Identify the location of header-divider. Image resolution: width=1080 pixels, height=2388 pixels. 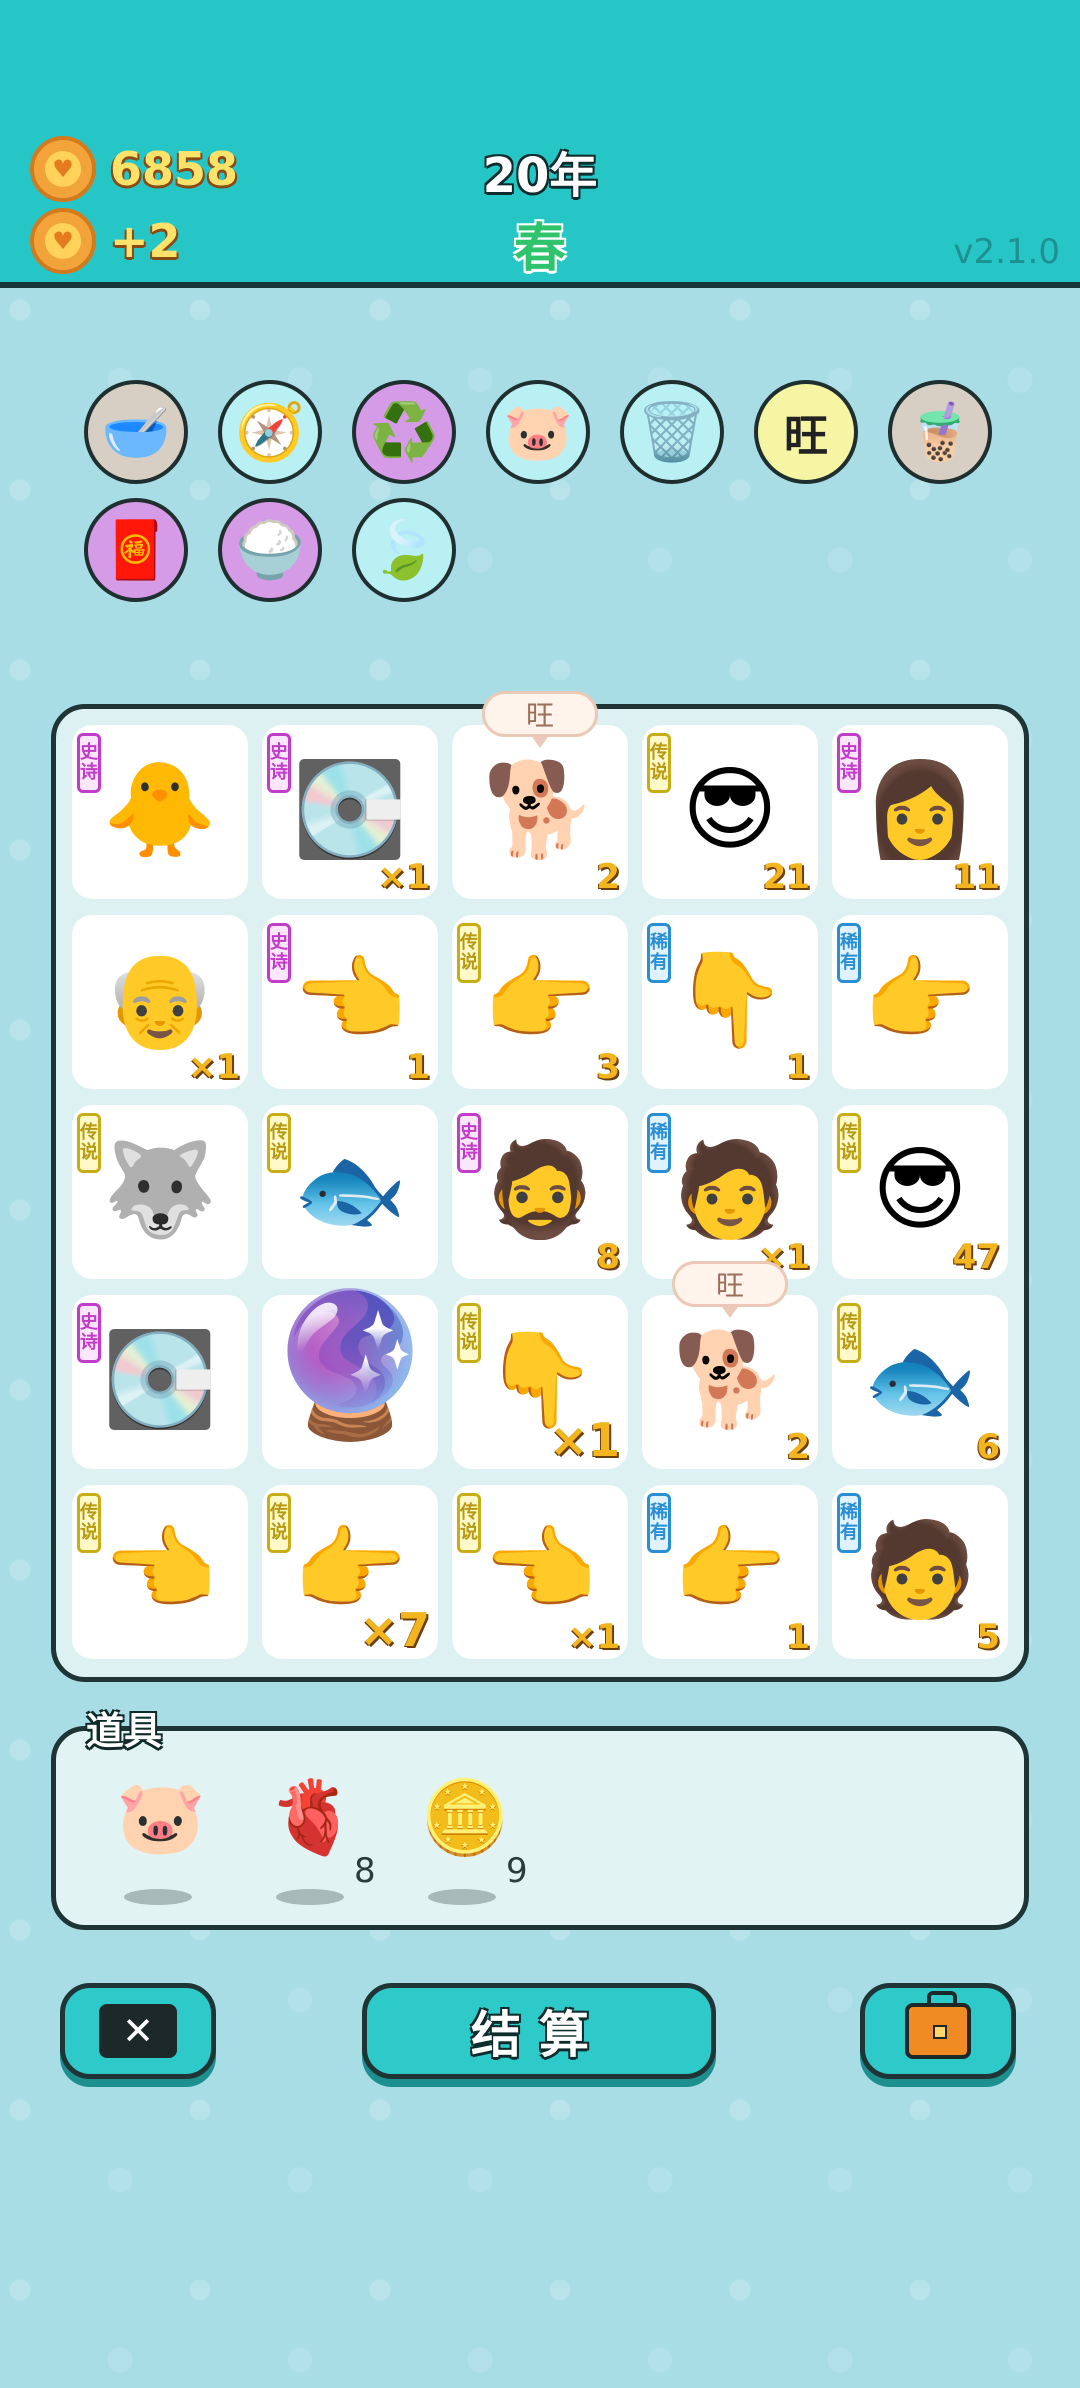
(540, 285).